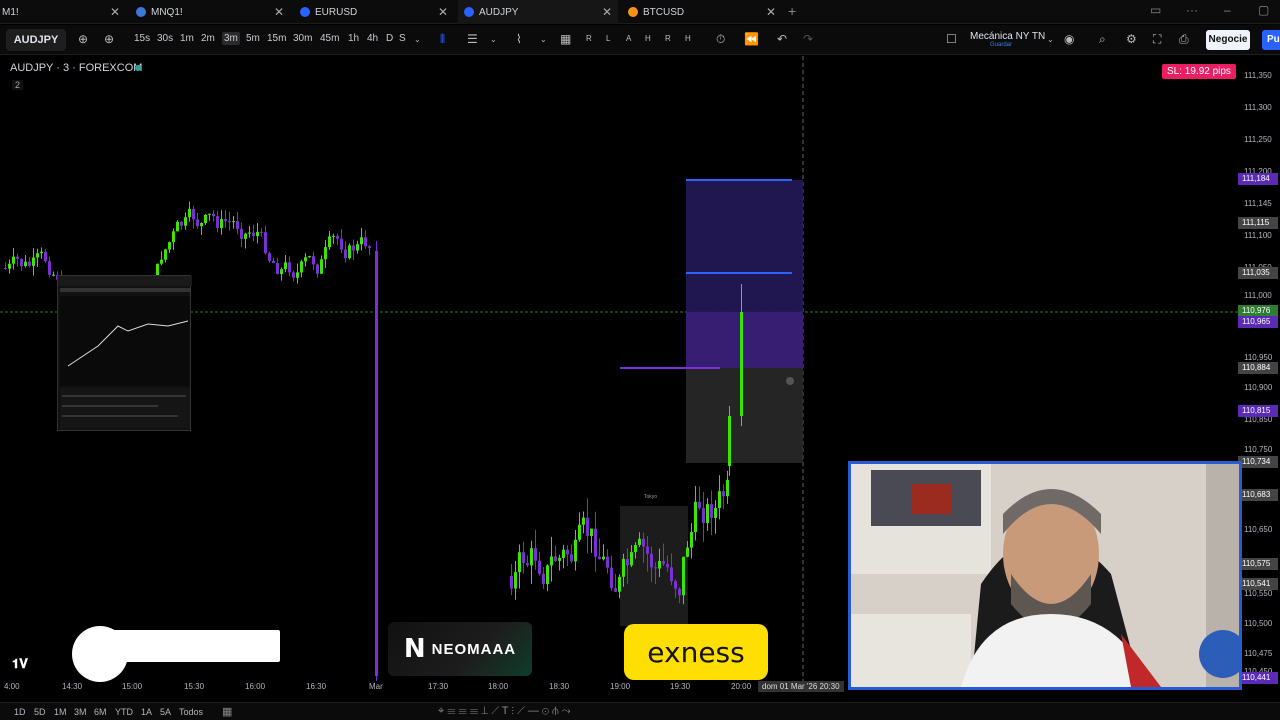  Describe the element at coordinates (132, 686) in the screenshot. I see `time-axis-label: 15:00` at that location.